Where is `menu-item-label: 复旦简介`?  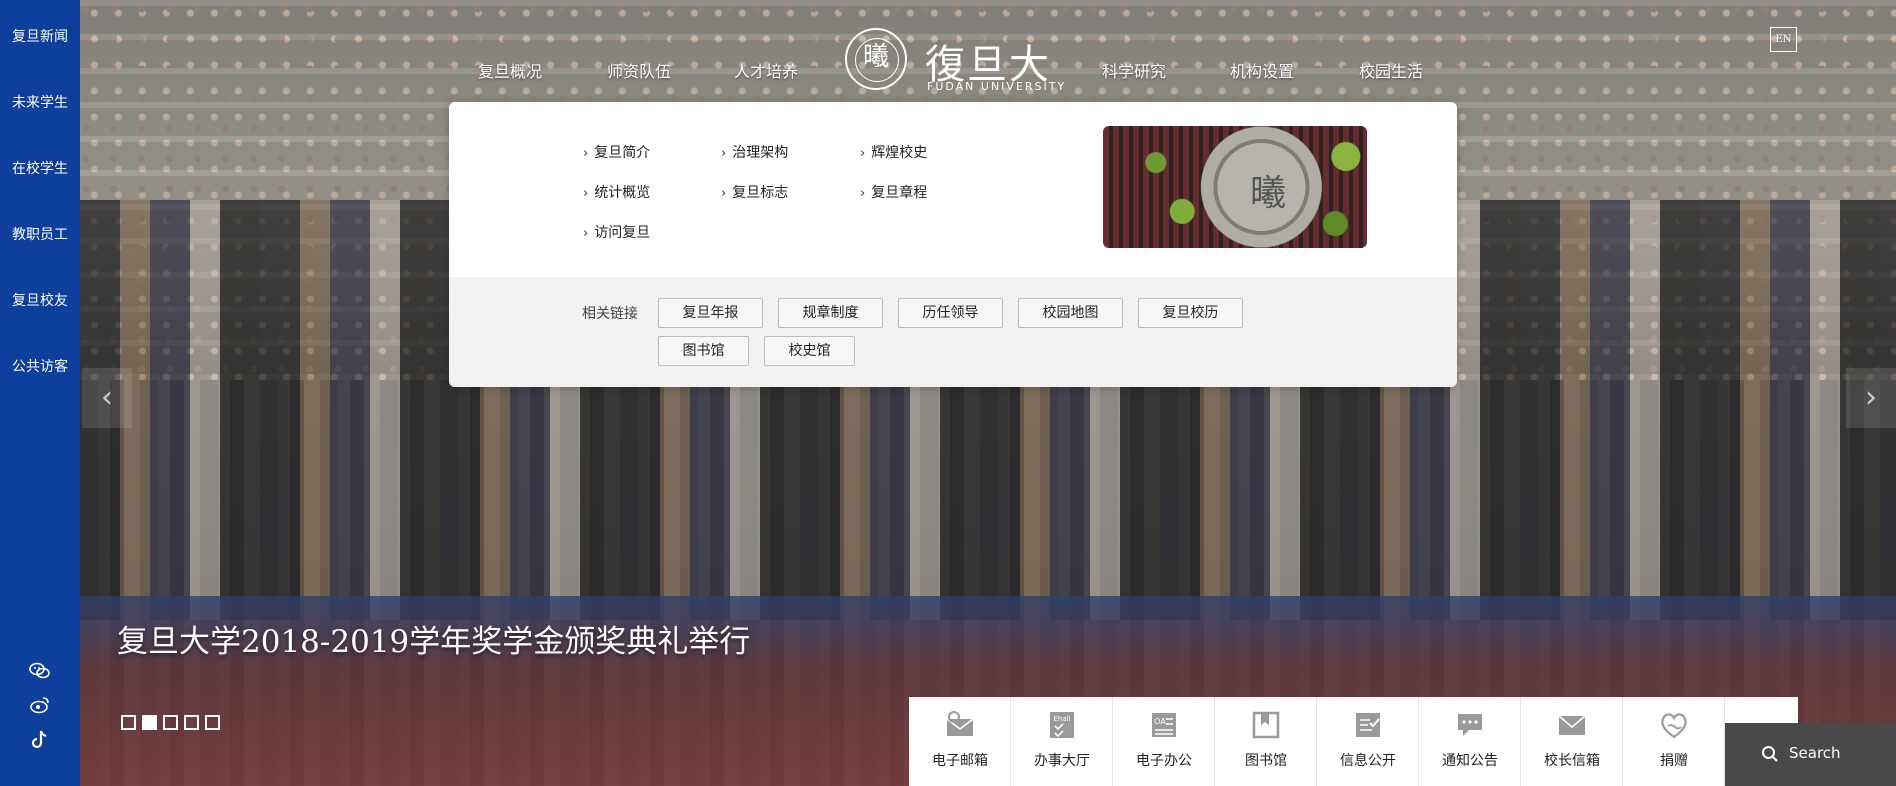
menu-item-label: 复旦简介 is located at coordinates (622, 153).